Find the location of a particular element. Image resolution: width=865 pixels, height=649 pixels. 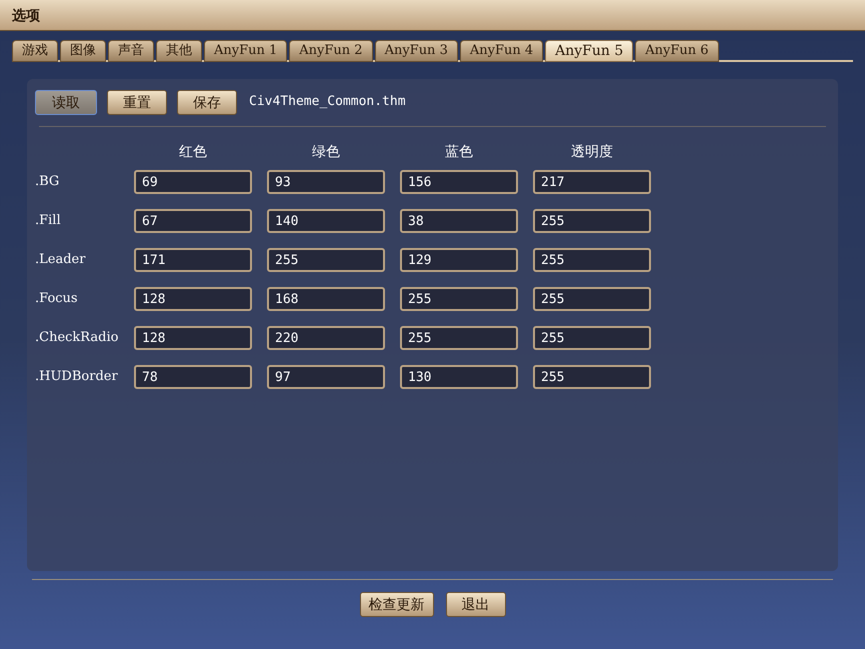

tab: 声音 is located at coordinates (131, 51).